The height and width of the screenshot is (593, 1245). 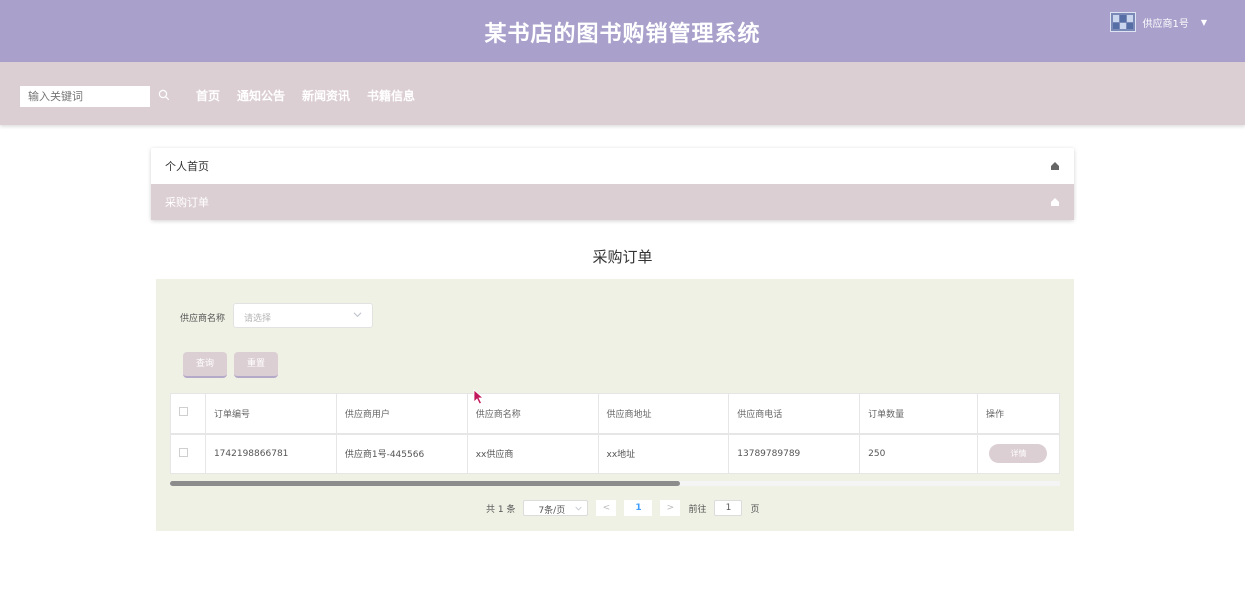 I want to click on row-checkbox, so click(x=183, y=452).